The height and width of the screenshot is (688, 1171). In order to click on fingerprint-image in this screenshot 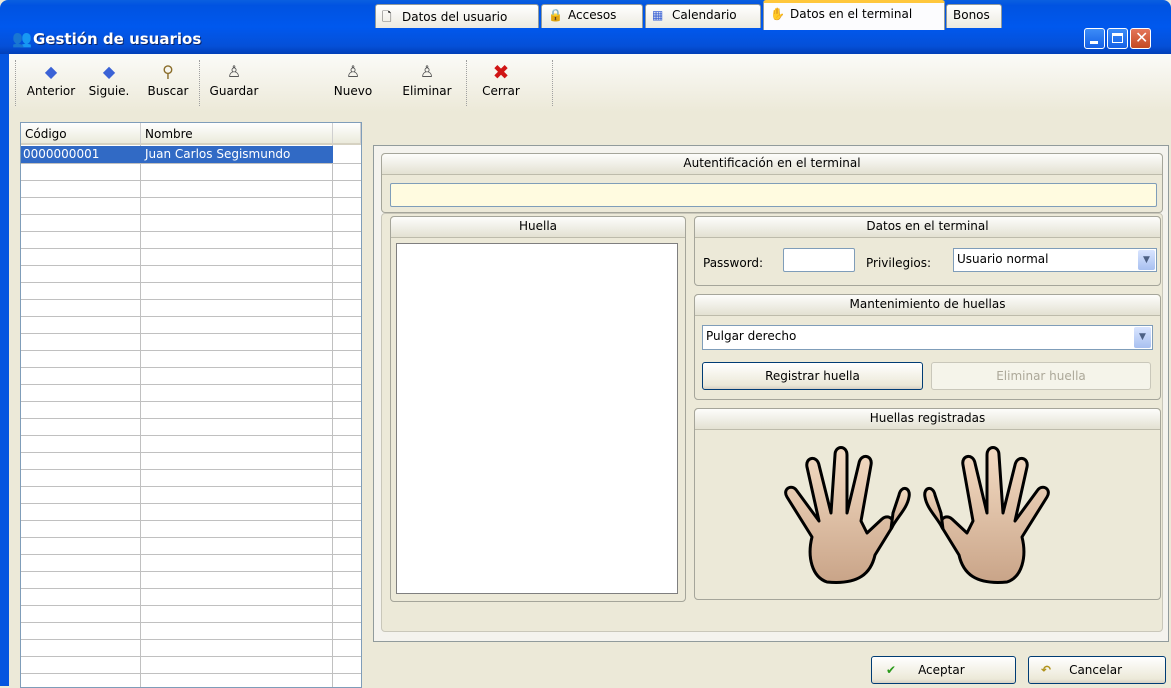, I will do `click(537, 418)`.